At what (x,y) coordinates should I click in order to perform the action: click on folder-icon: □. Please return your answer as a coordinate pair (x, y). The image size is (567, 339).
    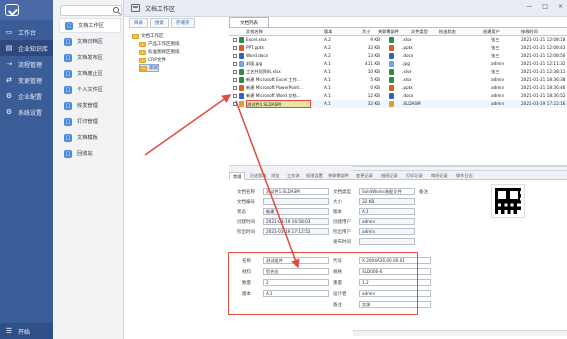
    Looking at the image, I should click on (69, 25).